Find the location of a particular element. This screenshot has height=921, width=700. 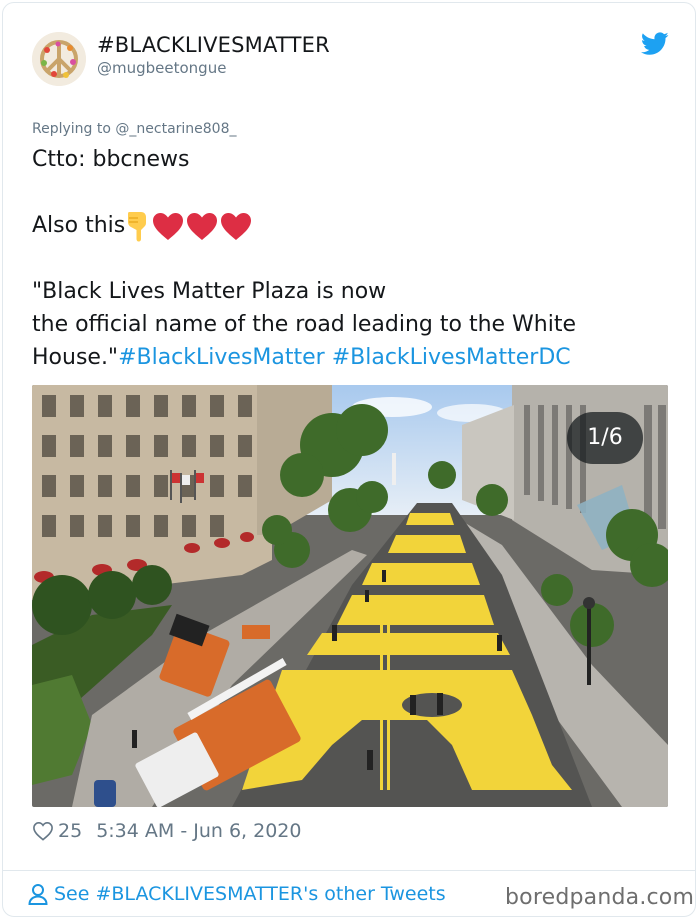

like-count: 25 is located at coordinates (70, 831).